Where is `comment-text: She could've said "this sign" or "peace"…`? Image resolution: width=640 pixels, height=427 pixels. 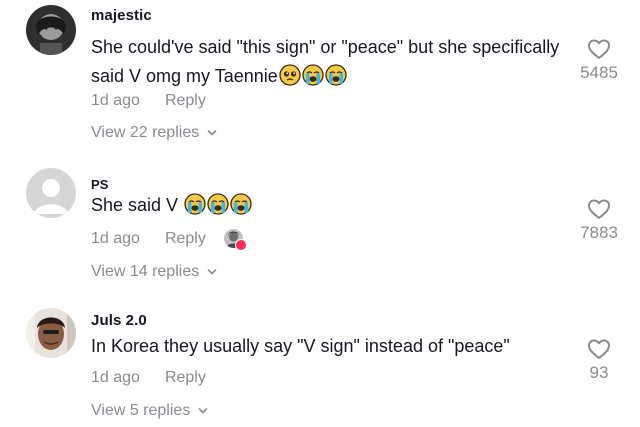
comment-text: She could've said "this sign" or "peace"… is located at coordinates (326, 62).